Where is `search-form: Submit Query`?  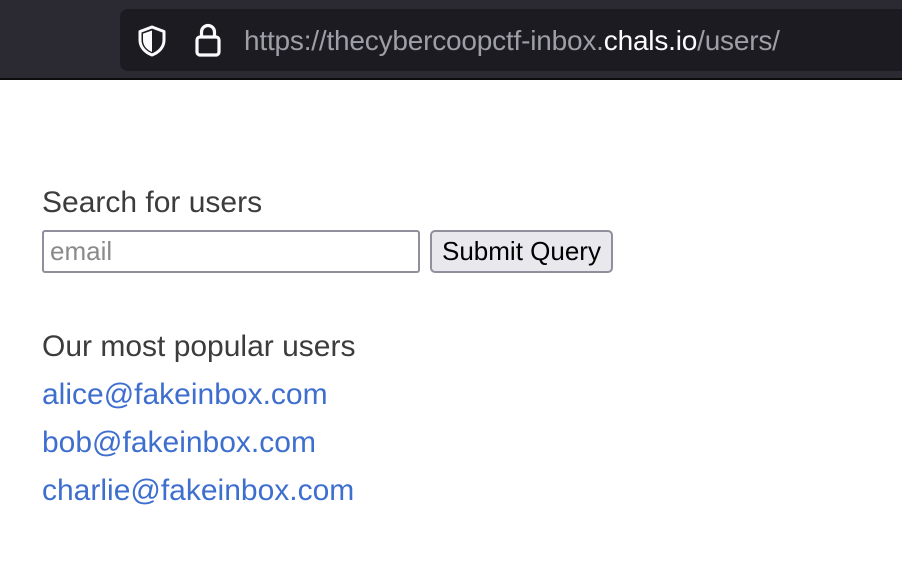
search-form: Submit Query is located at coordinates (472, 251).